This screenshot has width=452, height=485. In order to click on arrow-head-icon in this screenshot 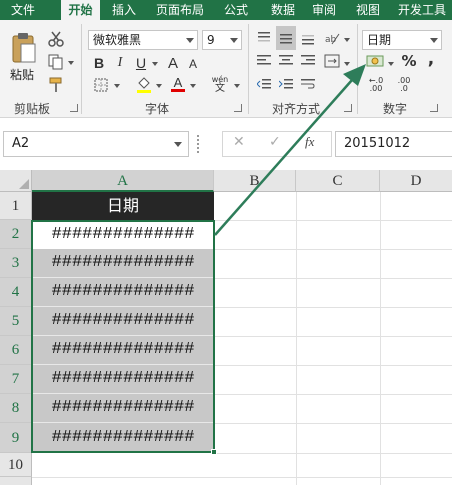, I will do `click(354, 75)`.